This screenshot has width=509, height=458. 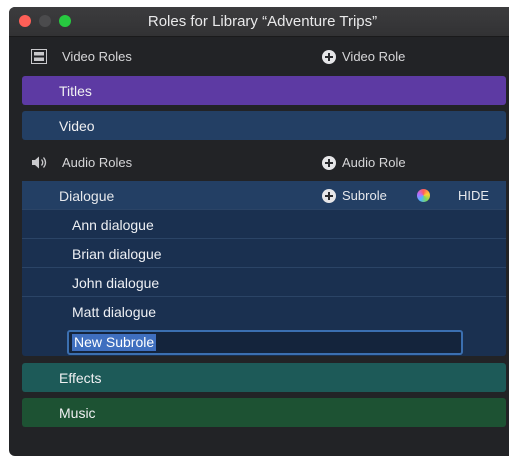 I want to click on add-audio-role-label: Audio Role, so click(x=374, y=162).